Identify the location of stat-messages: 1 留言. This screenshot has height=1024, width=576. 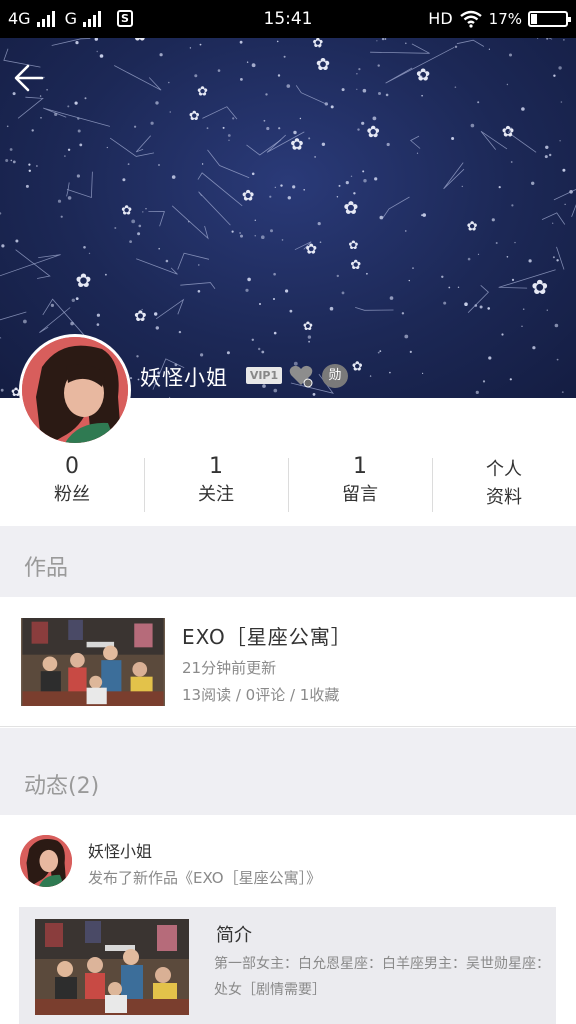
(360, 489).